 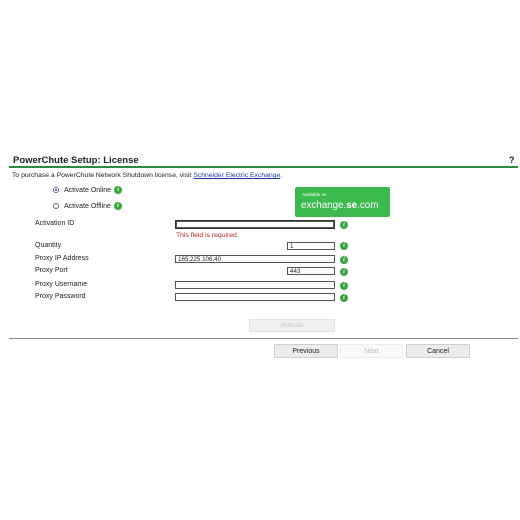 I want to click on proxy-username-input, so click(x=255, y=285).